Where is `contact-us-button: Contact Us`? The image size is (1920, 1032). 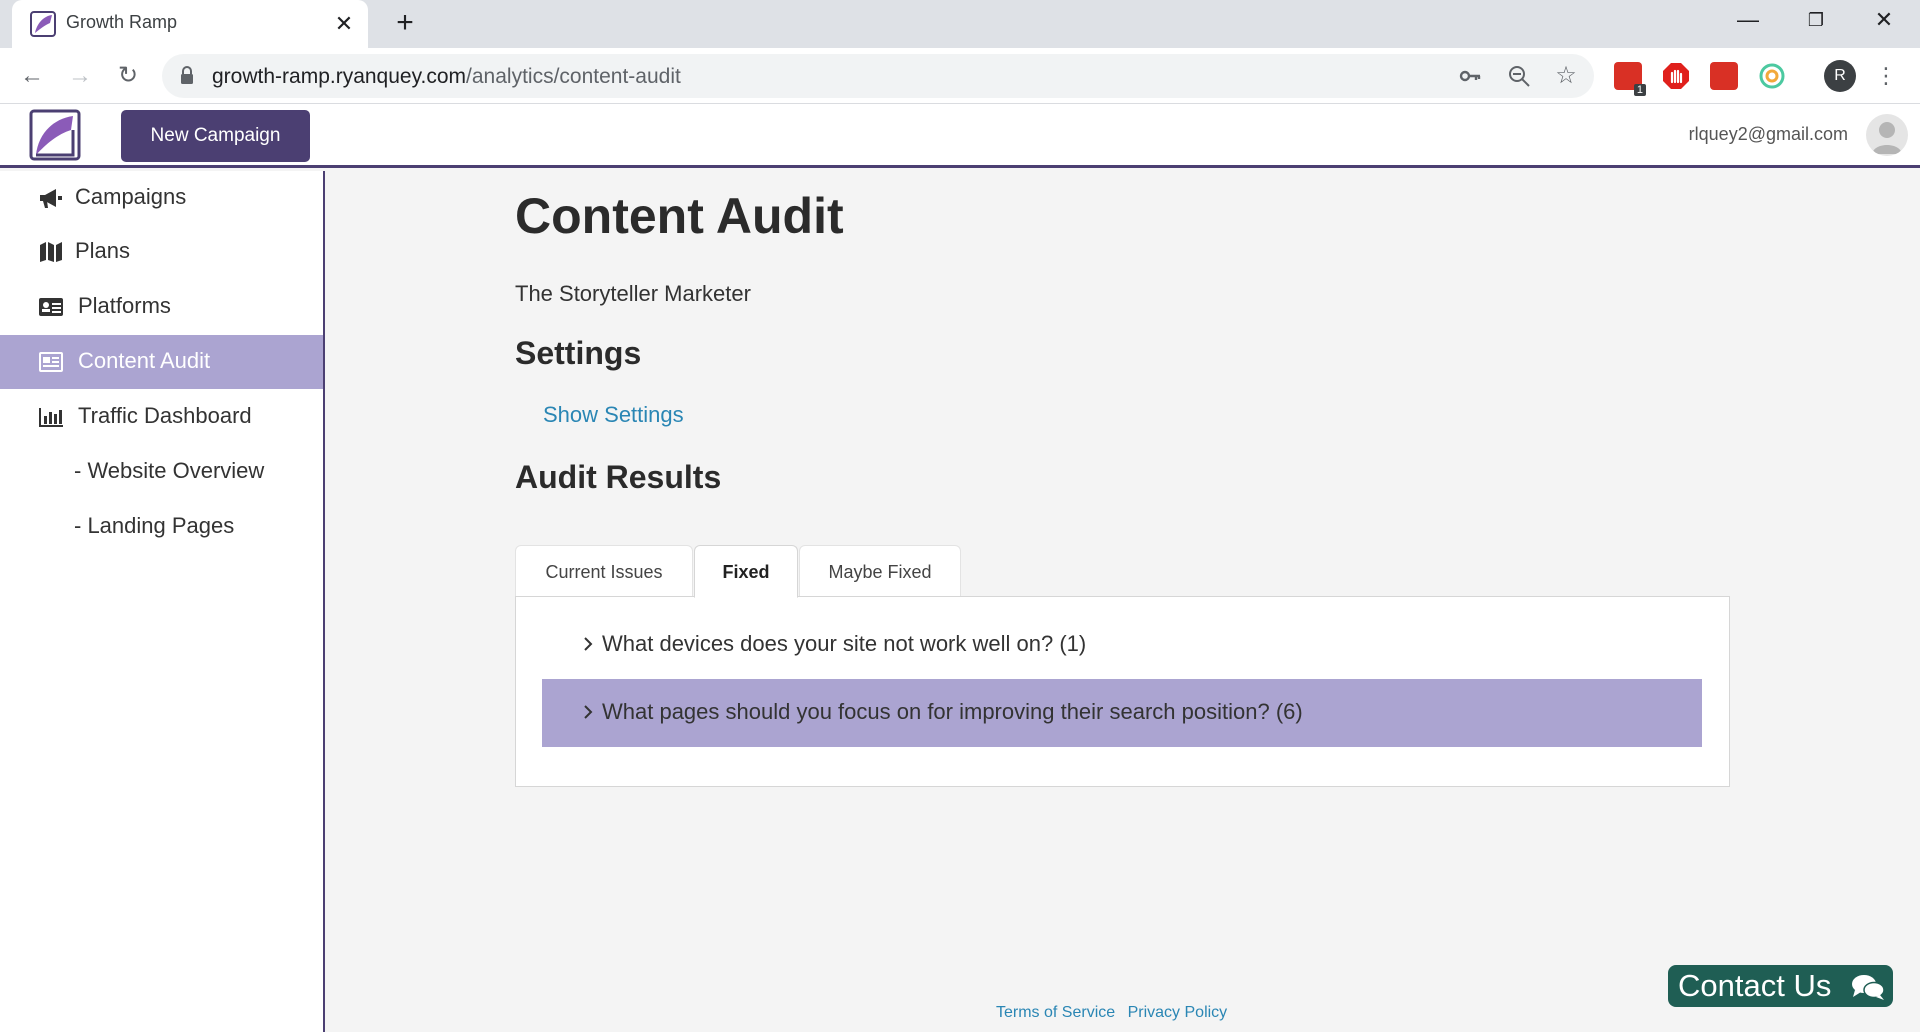
contact-us-button: Contact Us is located at coordinates (1780, 986).